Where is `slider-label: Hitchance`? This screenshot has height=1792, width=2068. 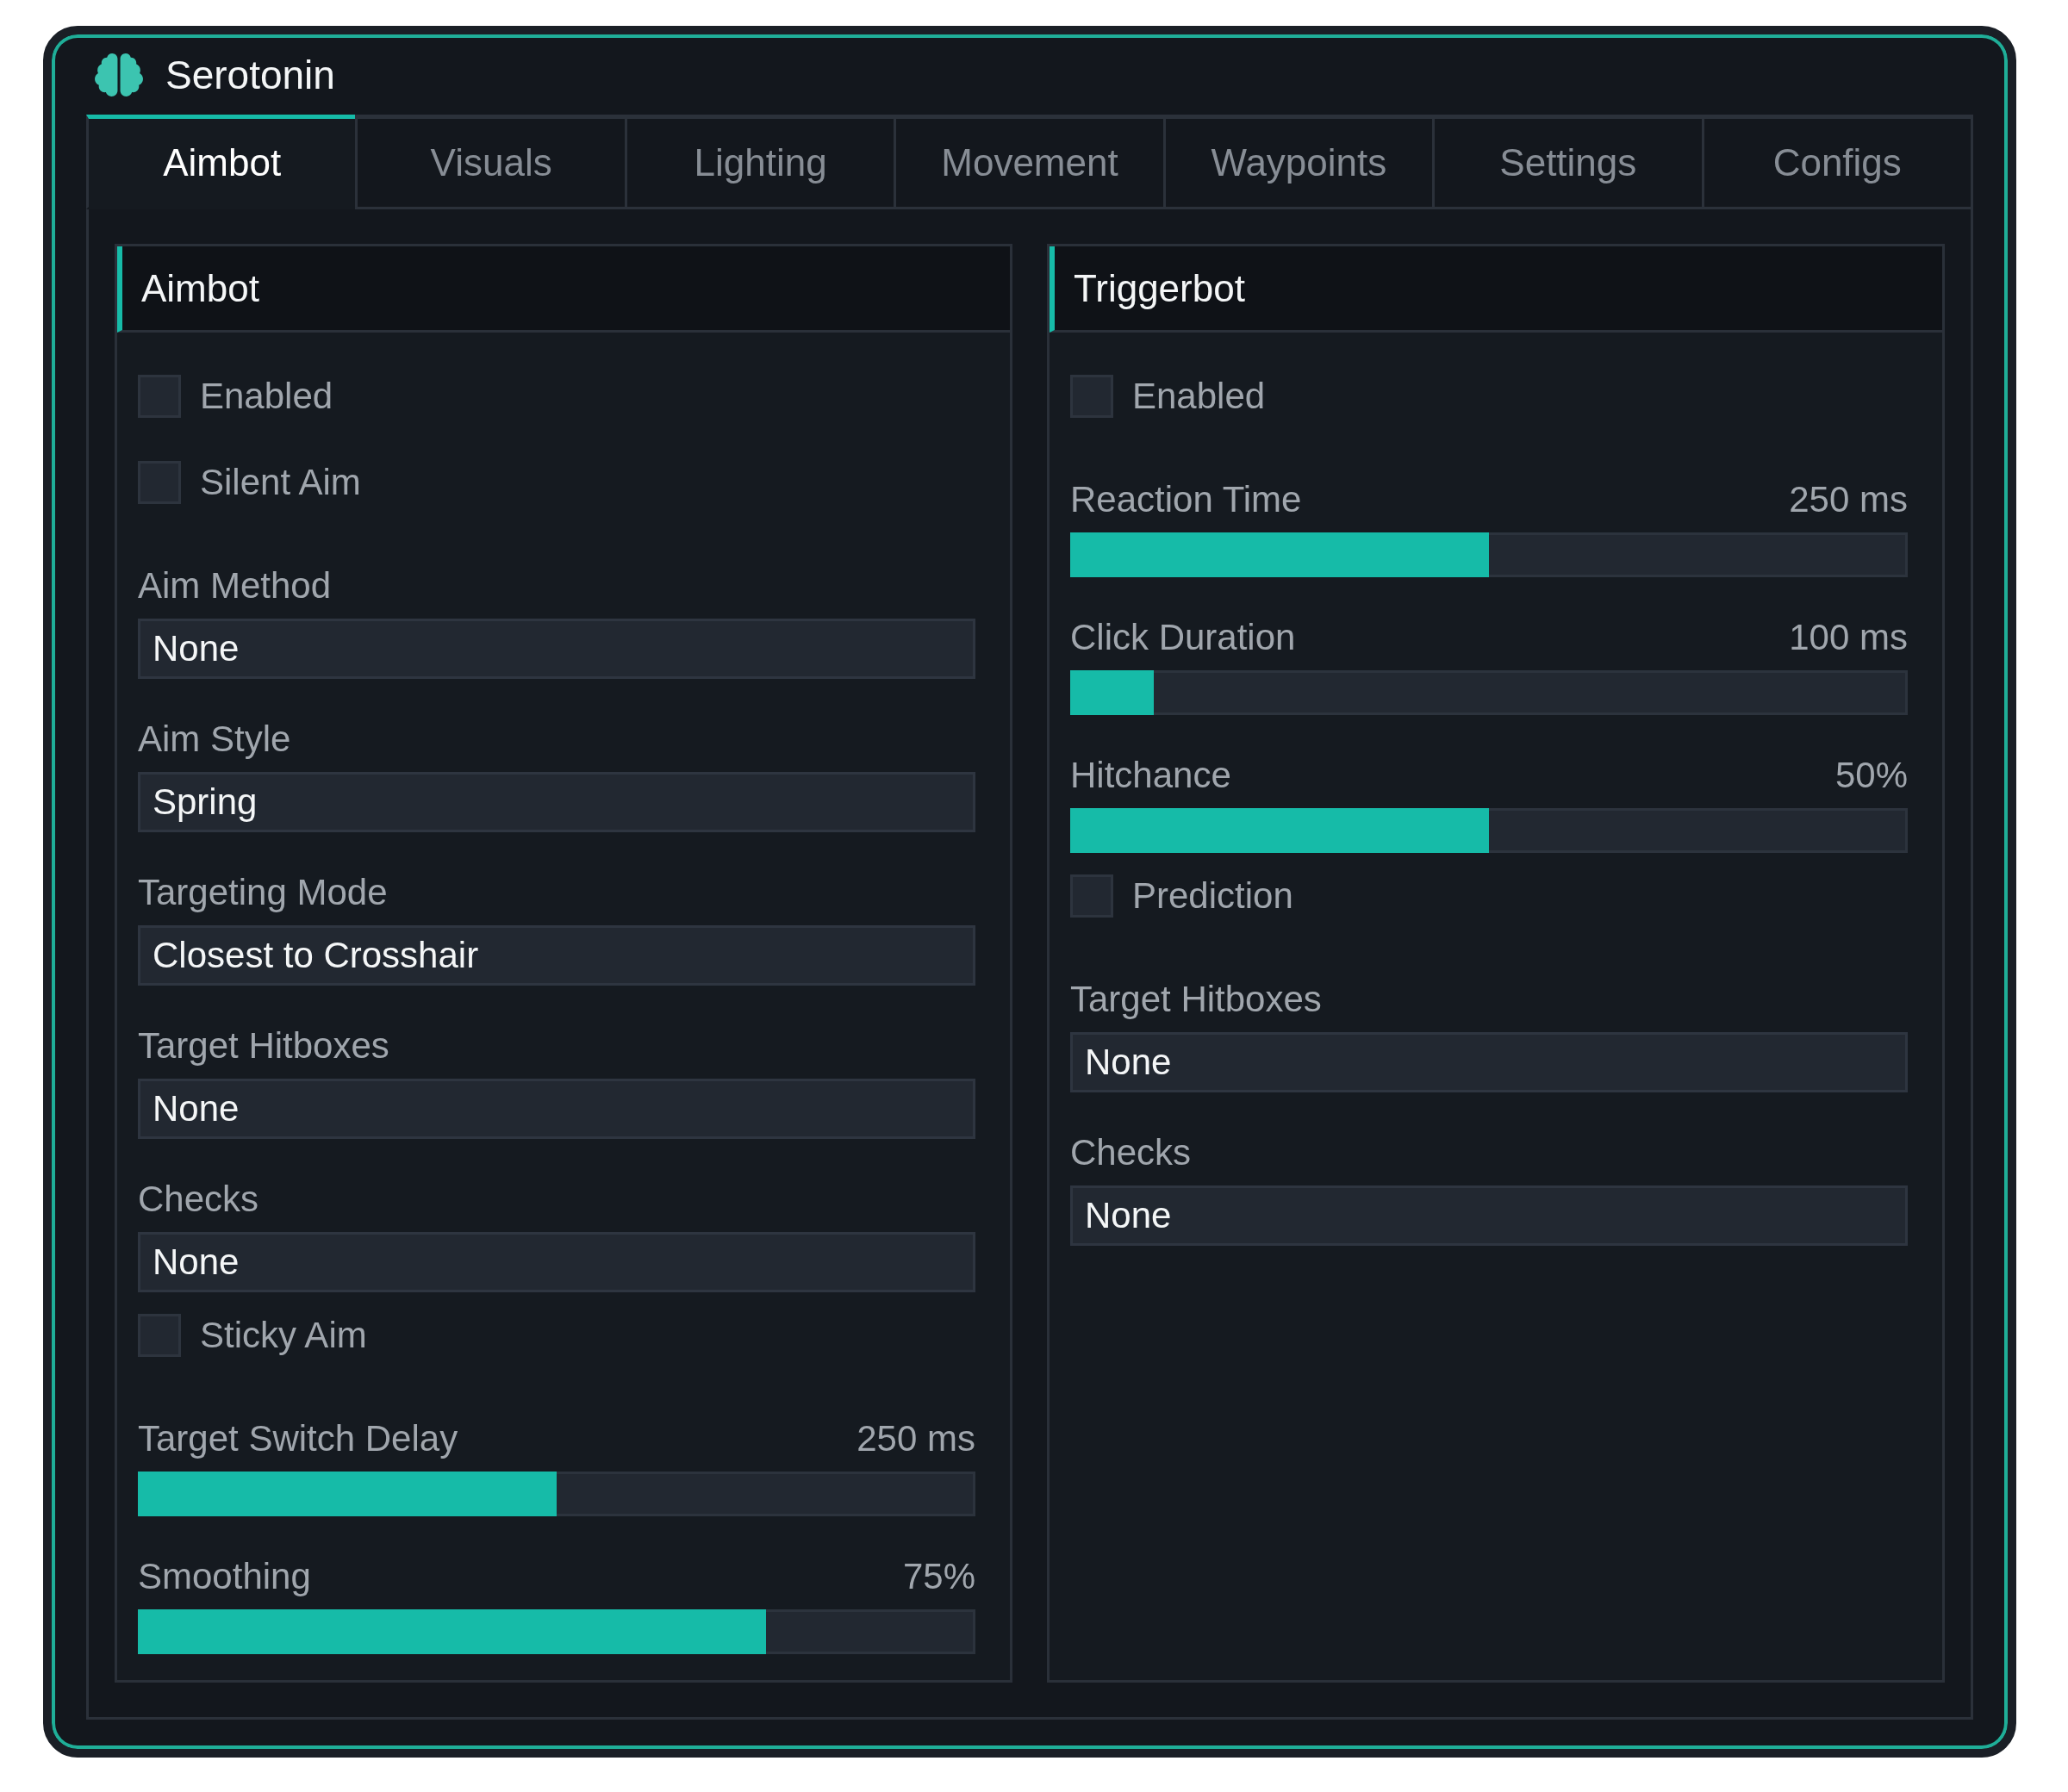 slider-label: Hitchance is located at coordinates (1150, 776).